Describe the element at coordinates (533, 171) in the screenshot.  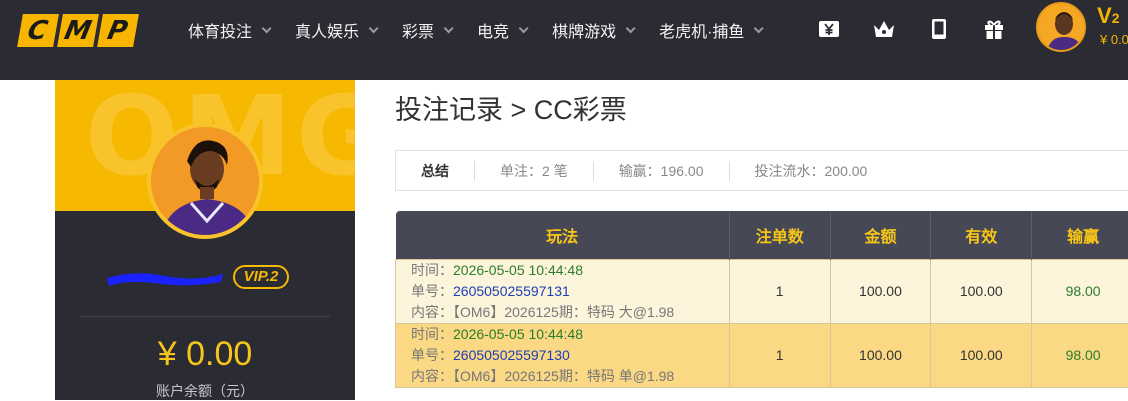
I see `summary-order-count: 单注：2 笔` at that location.